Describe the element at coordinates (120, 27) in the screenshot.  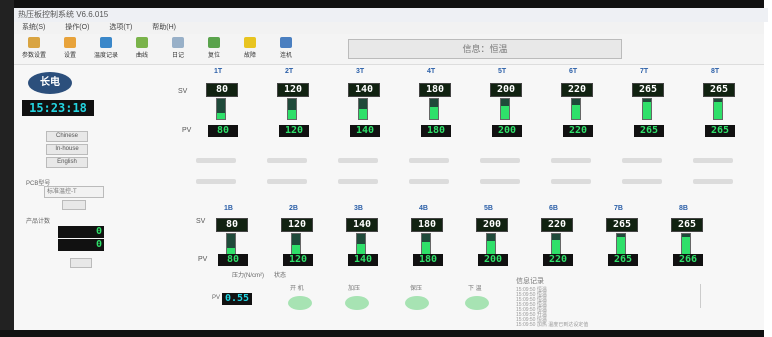
I see `menu-item-options: 选项(T)` at that location.